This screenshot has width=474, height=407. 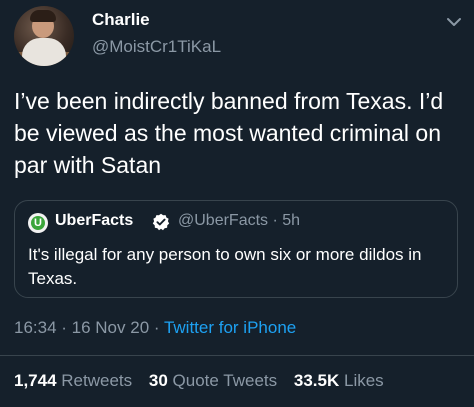 What do you see at coordinates (121, 20) in the screenshot?
I see `author-name: Charlie` at bounding box center [121, 20].